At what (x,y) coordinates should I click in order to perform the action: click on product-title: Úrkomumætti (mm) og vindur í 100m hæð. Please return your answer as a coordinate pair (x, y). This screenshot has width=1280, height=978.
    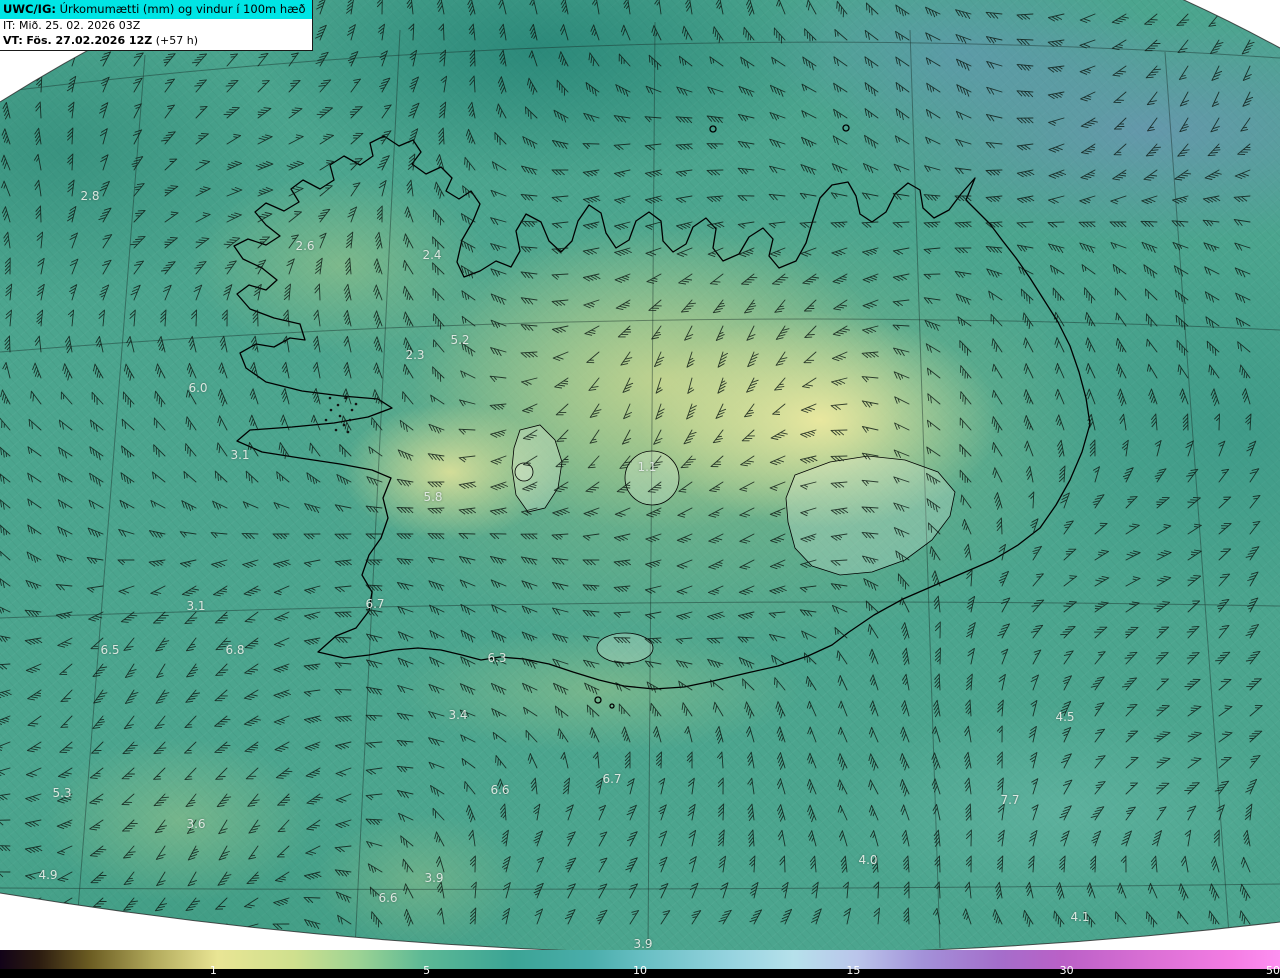
    Looking at the image, I should click on (182, 9).